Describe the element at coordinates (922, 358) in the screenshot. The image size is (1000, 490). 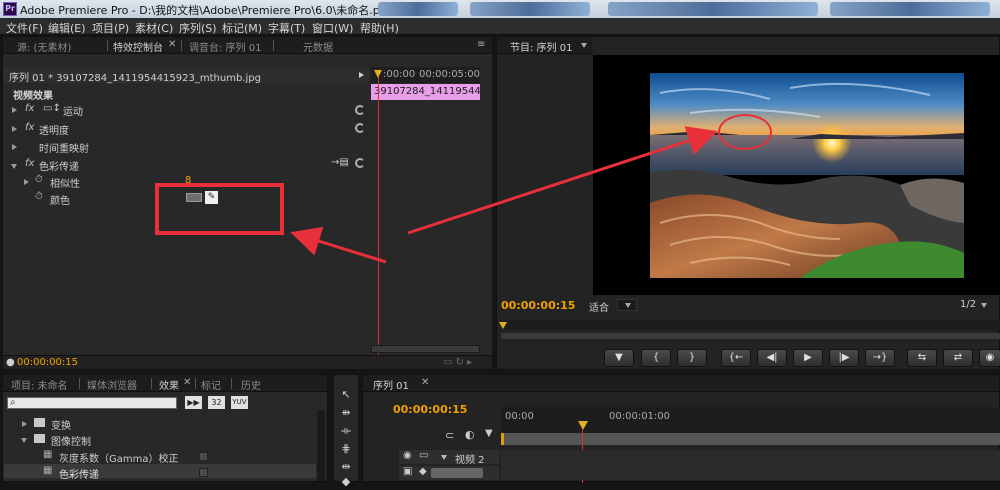
I see `lift-button: ⇆` at that location.